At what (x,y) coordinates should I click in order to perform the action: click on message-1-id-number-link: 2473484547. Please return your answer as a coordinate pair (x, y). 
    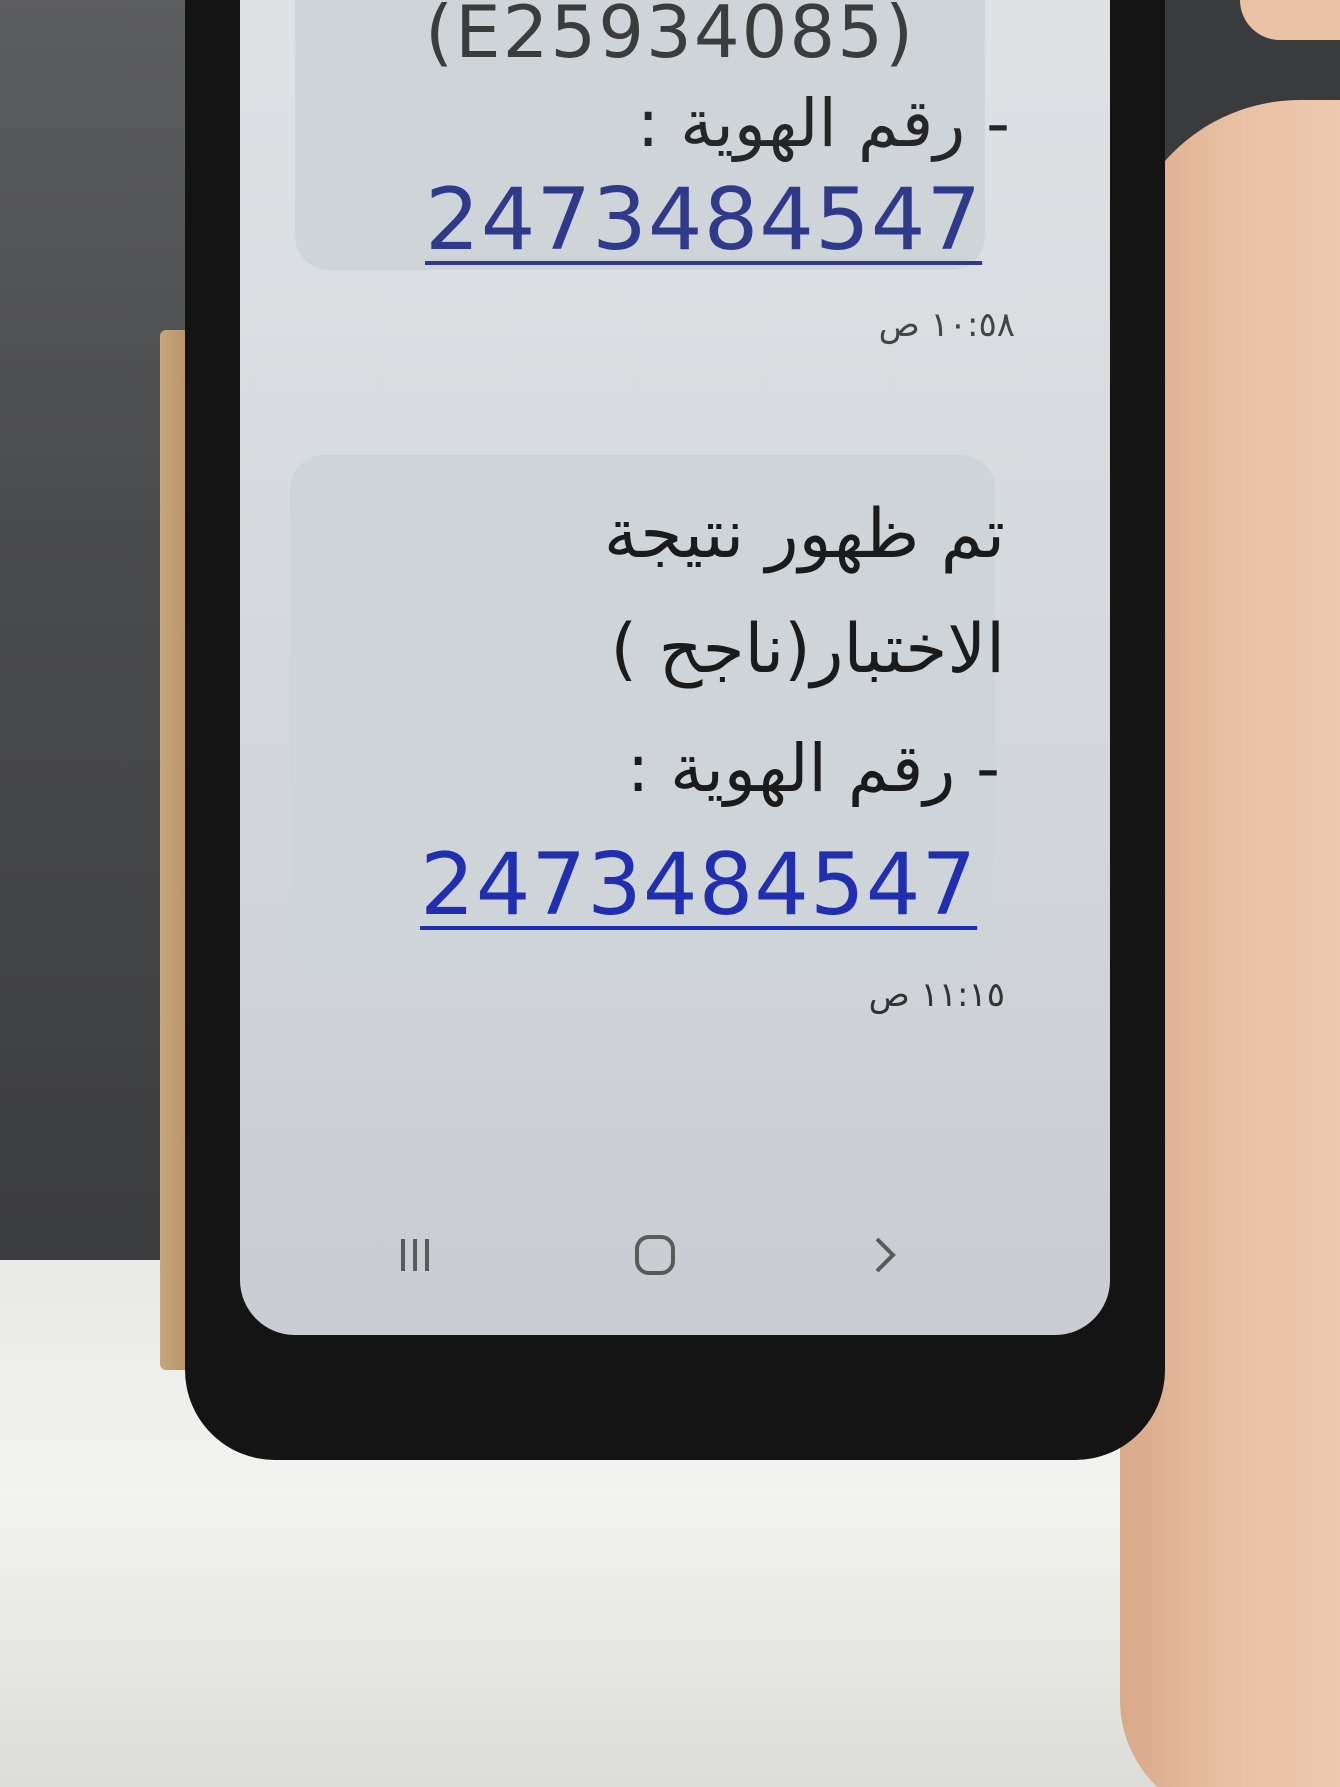
    Looking at the image, I should click on (703, 220).